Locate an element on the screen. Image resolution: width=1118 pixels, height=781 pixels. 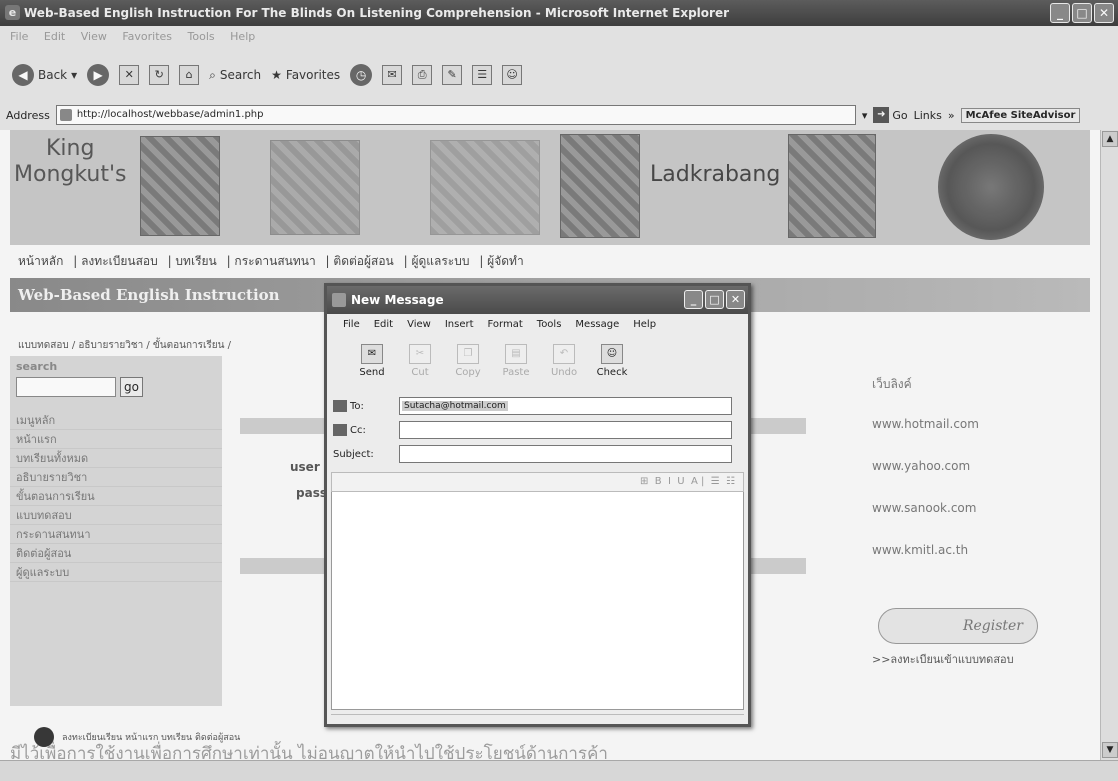
link-kmitl: www.kmitl.ac.th is located at coordinates (925, 564).